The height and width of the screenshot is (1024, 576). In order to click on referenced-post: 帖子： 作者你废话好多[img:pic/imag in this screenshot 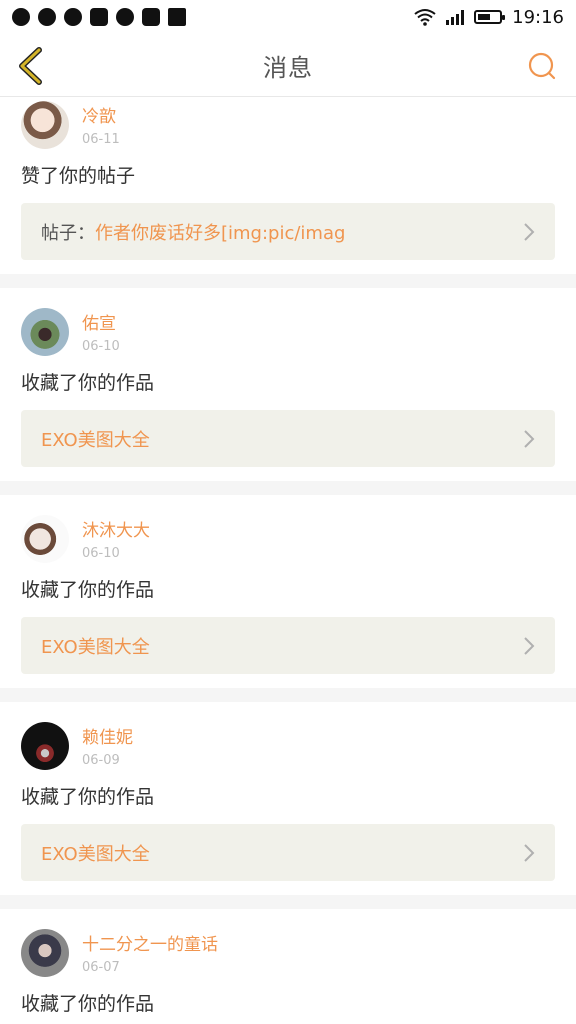, I will do `click(288, 231)`.